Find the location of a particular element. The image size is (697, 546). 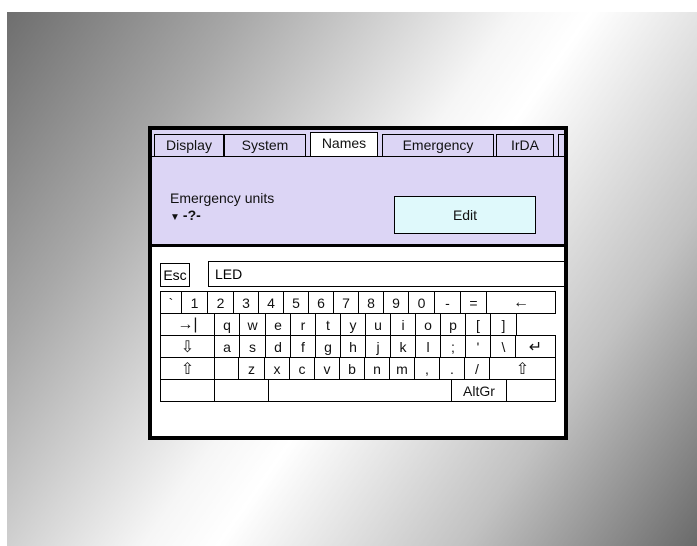

shift-left-arrow-icon: ⇧ is located at coordinates (187, 368).